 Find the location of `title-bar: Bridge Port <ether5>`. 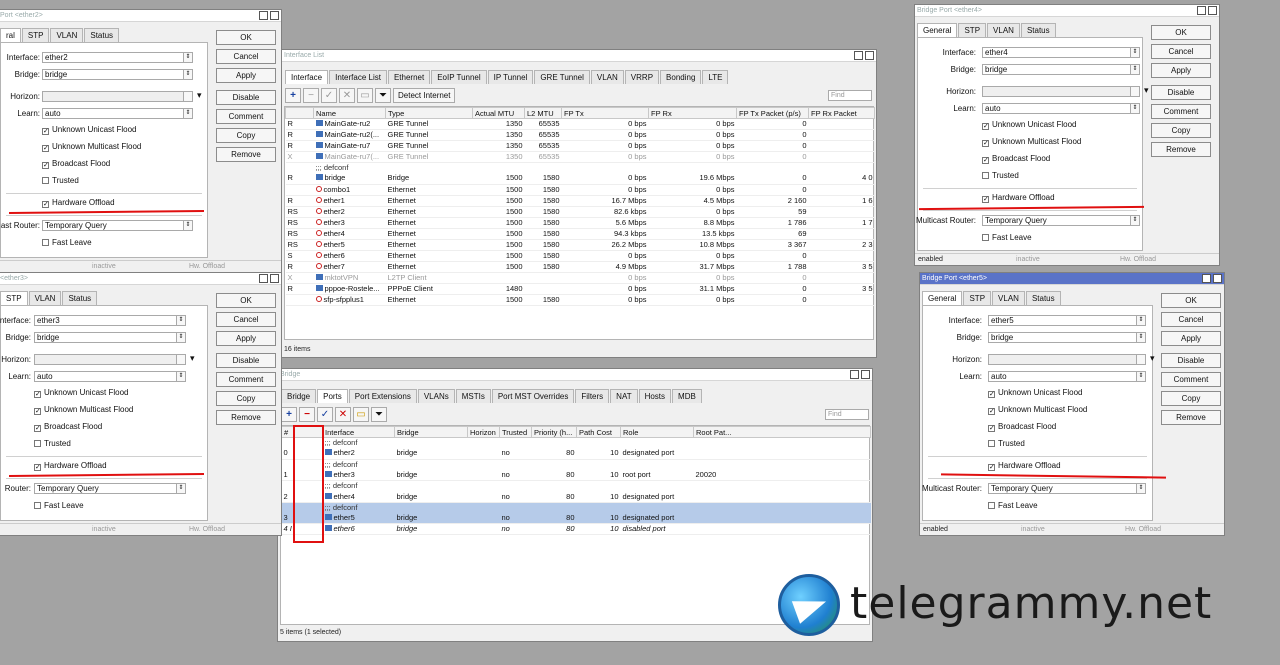

title-bar: Bridge Port <ether5> is located at coordinates (1072, 279).